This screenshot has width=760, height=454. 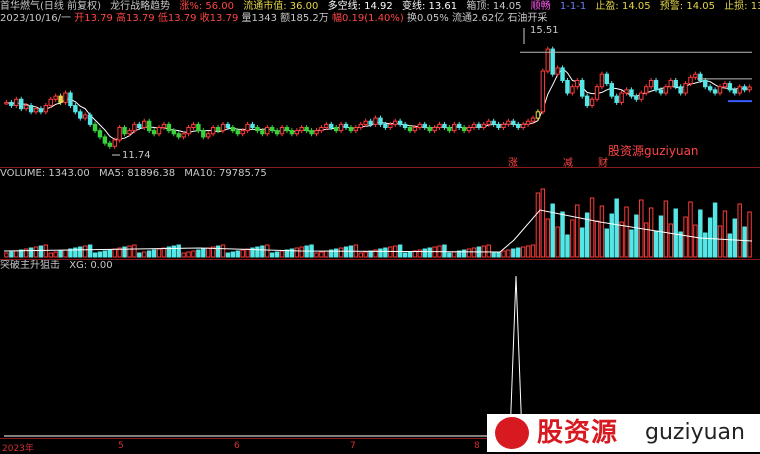 What do you see at coordinates (623, 433) in the screenshot?
I see `watermark: 股资源 guziyuan` at bounding box center [623, 433].